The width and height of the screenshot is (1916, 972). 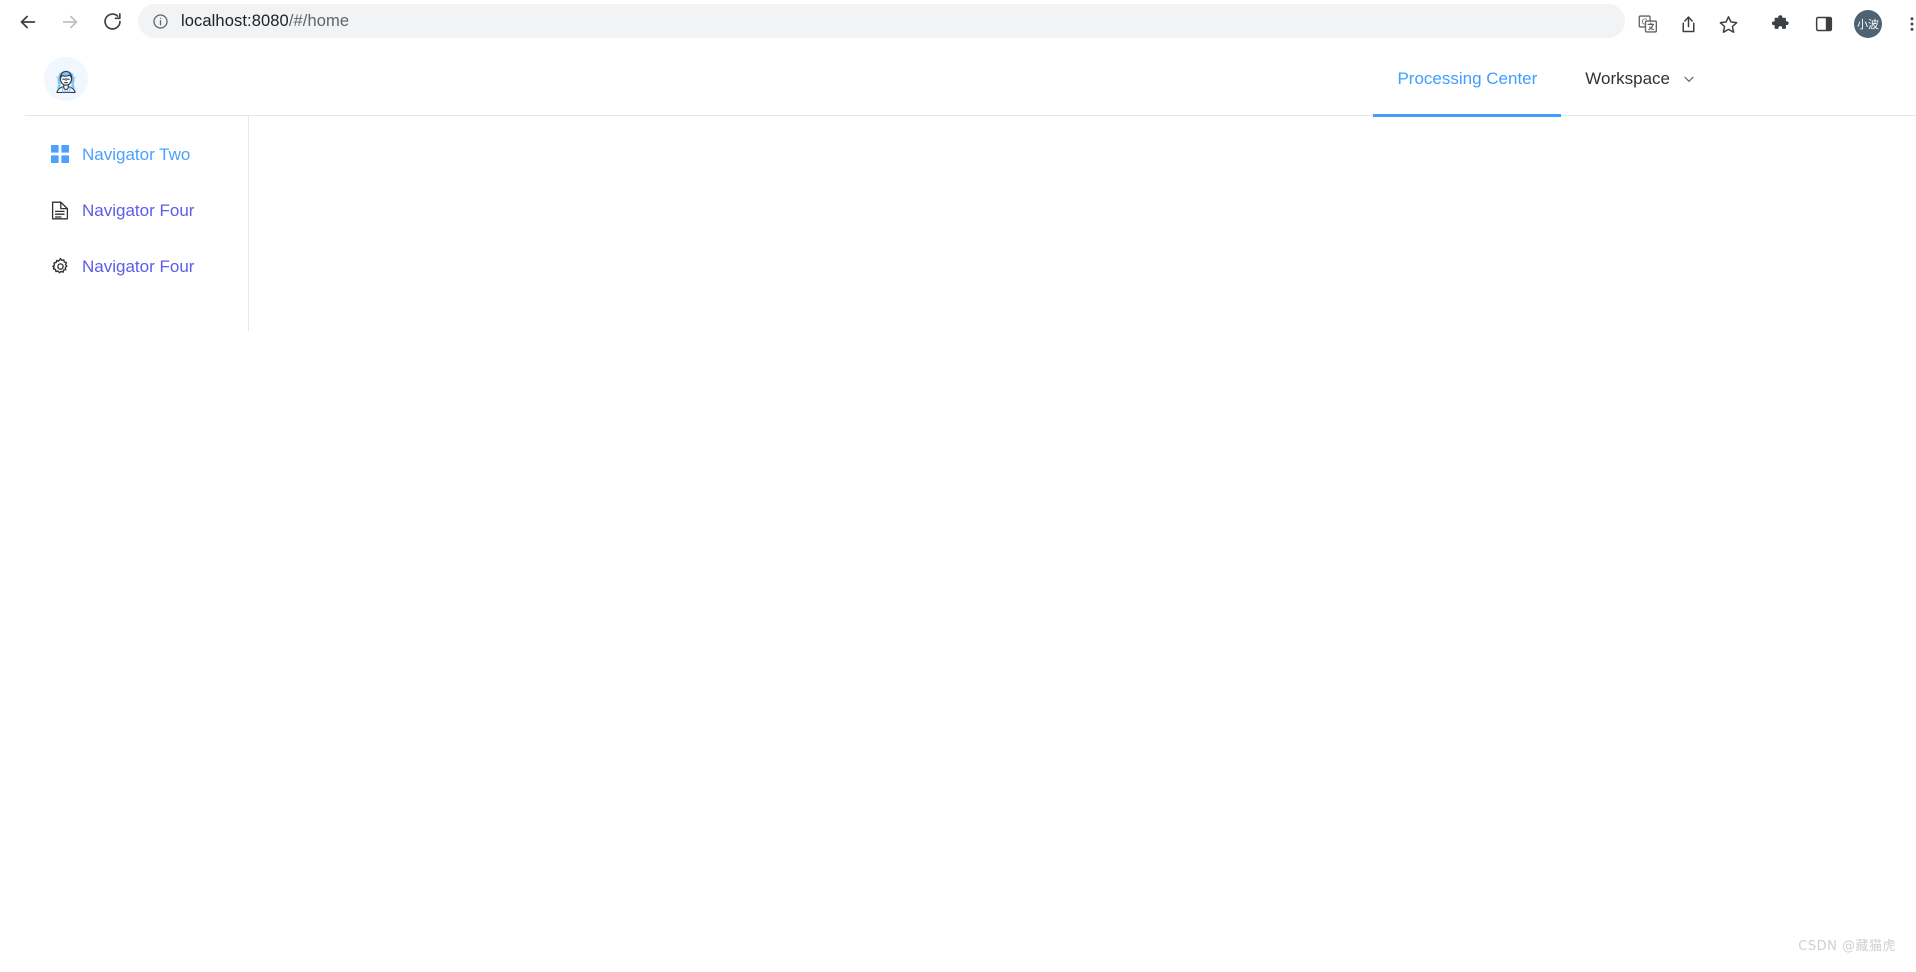 I want to click on browser-toolbar: localhost:8080/#/home G 小波, so click(x=958, y=21).